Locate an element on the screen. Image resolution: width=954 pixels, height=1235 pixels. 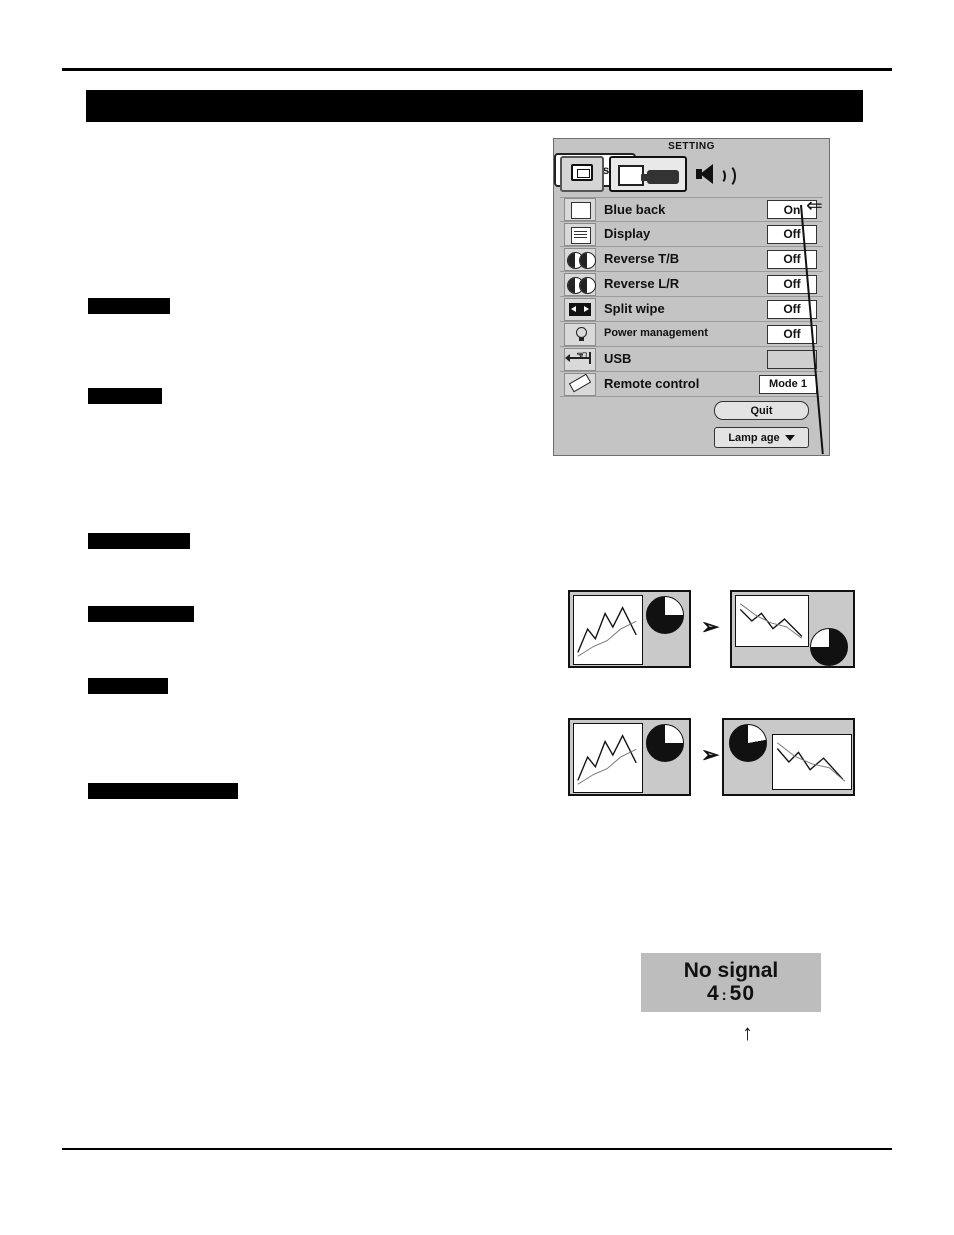
page-bottom-rule is located at coordinates (477, 1149).